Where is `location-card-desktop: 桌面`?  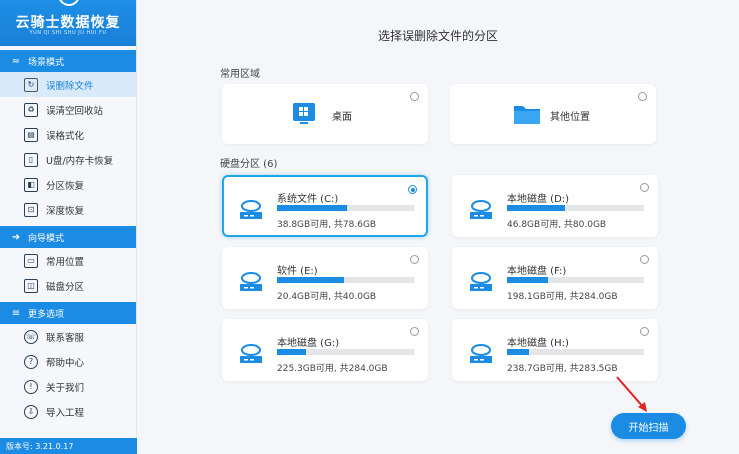 location-card-desktop: 桌面 is located at coordinates (325, 114).